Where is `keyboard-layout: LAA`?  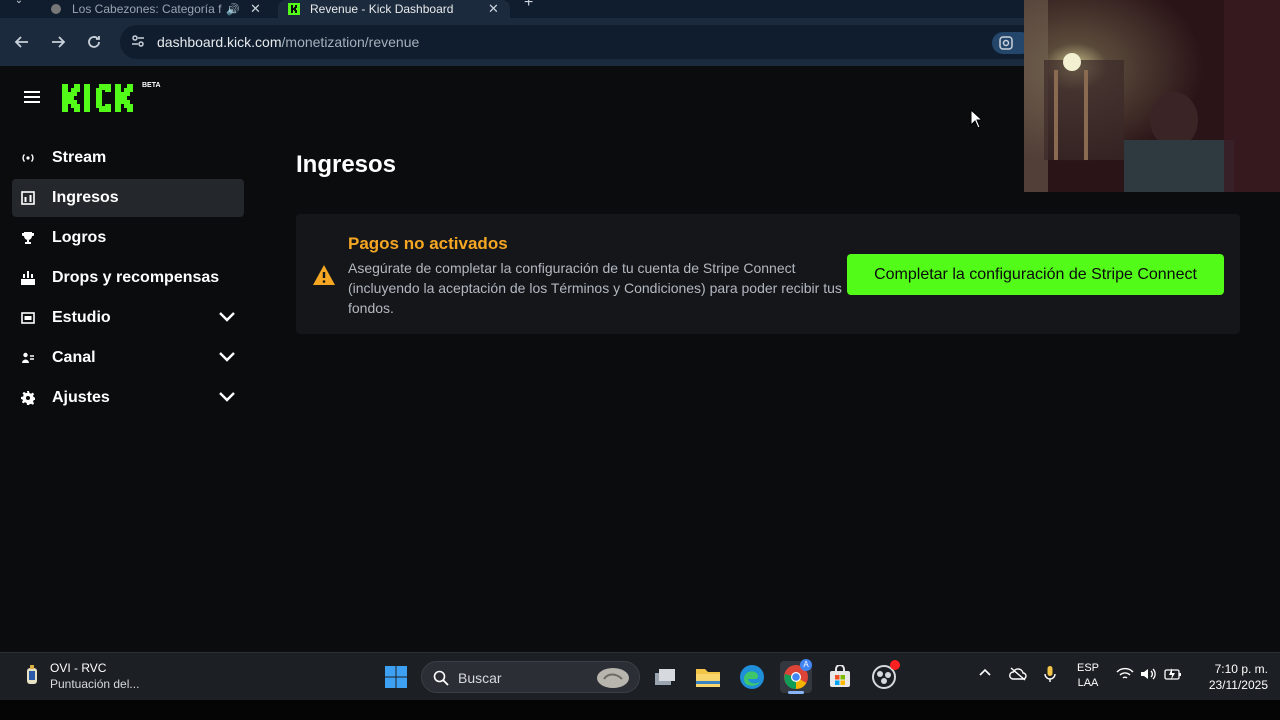 keyboard-layout: LAA is located at coordinates (1088, 683).